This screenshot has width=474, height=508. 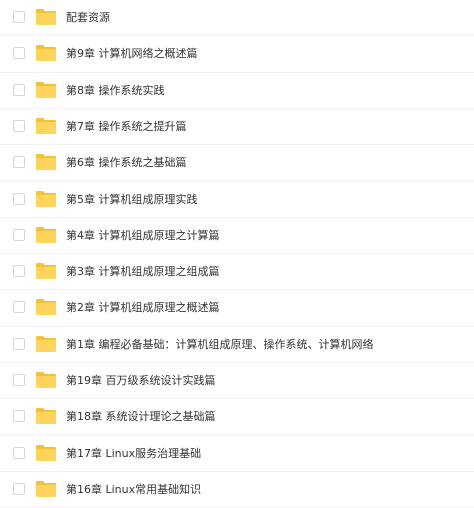 I want to click on folder-name: 第8章 操作系统实践, so click(x=115, y=90).